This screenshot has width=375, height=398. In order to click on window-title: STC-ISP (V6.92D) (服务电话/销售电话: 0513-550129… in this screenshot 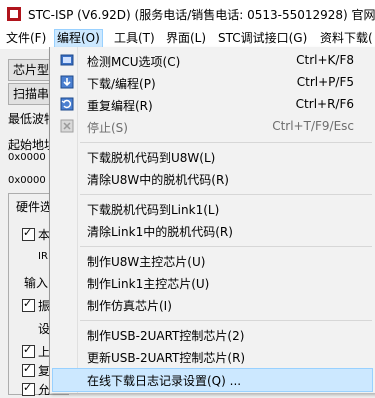, I will do `click(201, 15)`.